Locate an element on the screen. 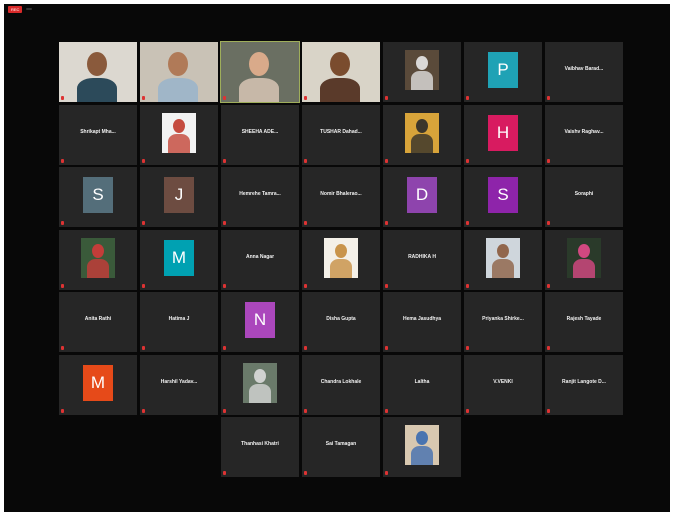  participant-name: Hatima J is located at coordinates (179, 319).